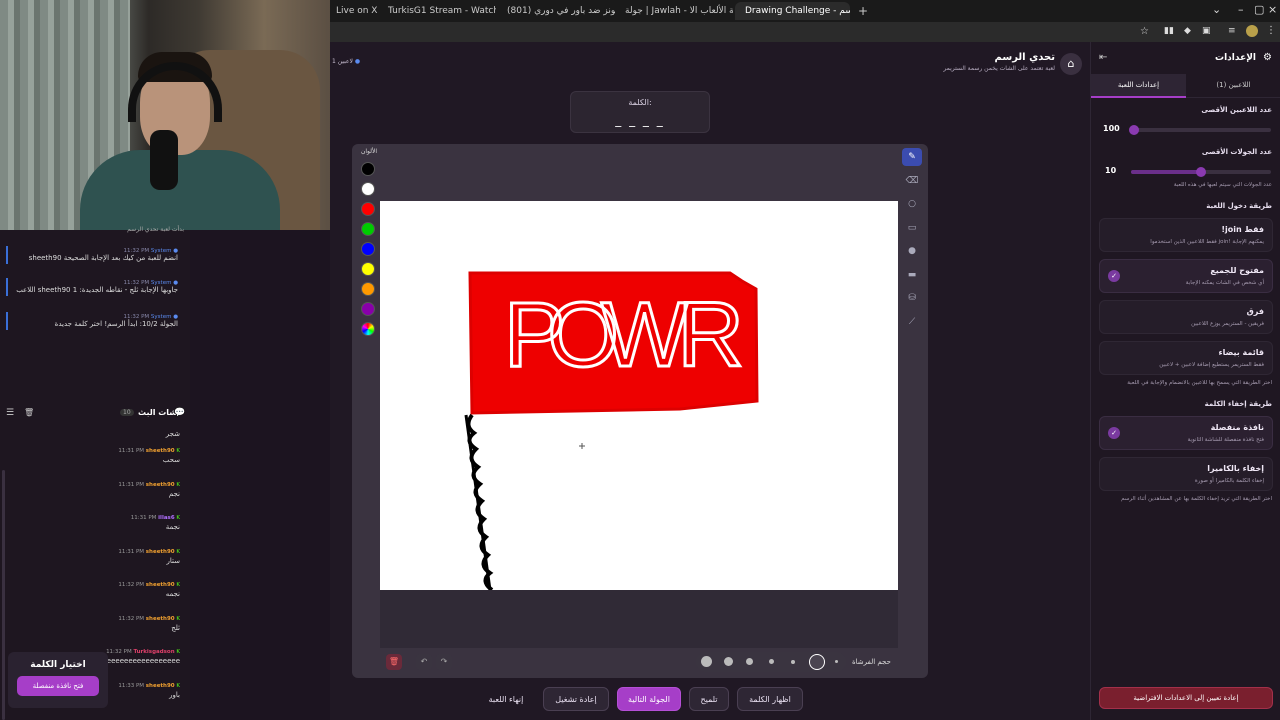 This screenshot has height=720, width=1280. I want to click on tune-icon: ≡, so click(1232, 31).